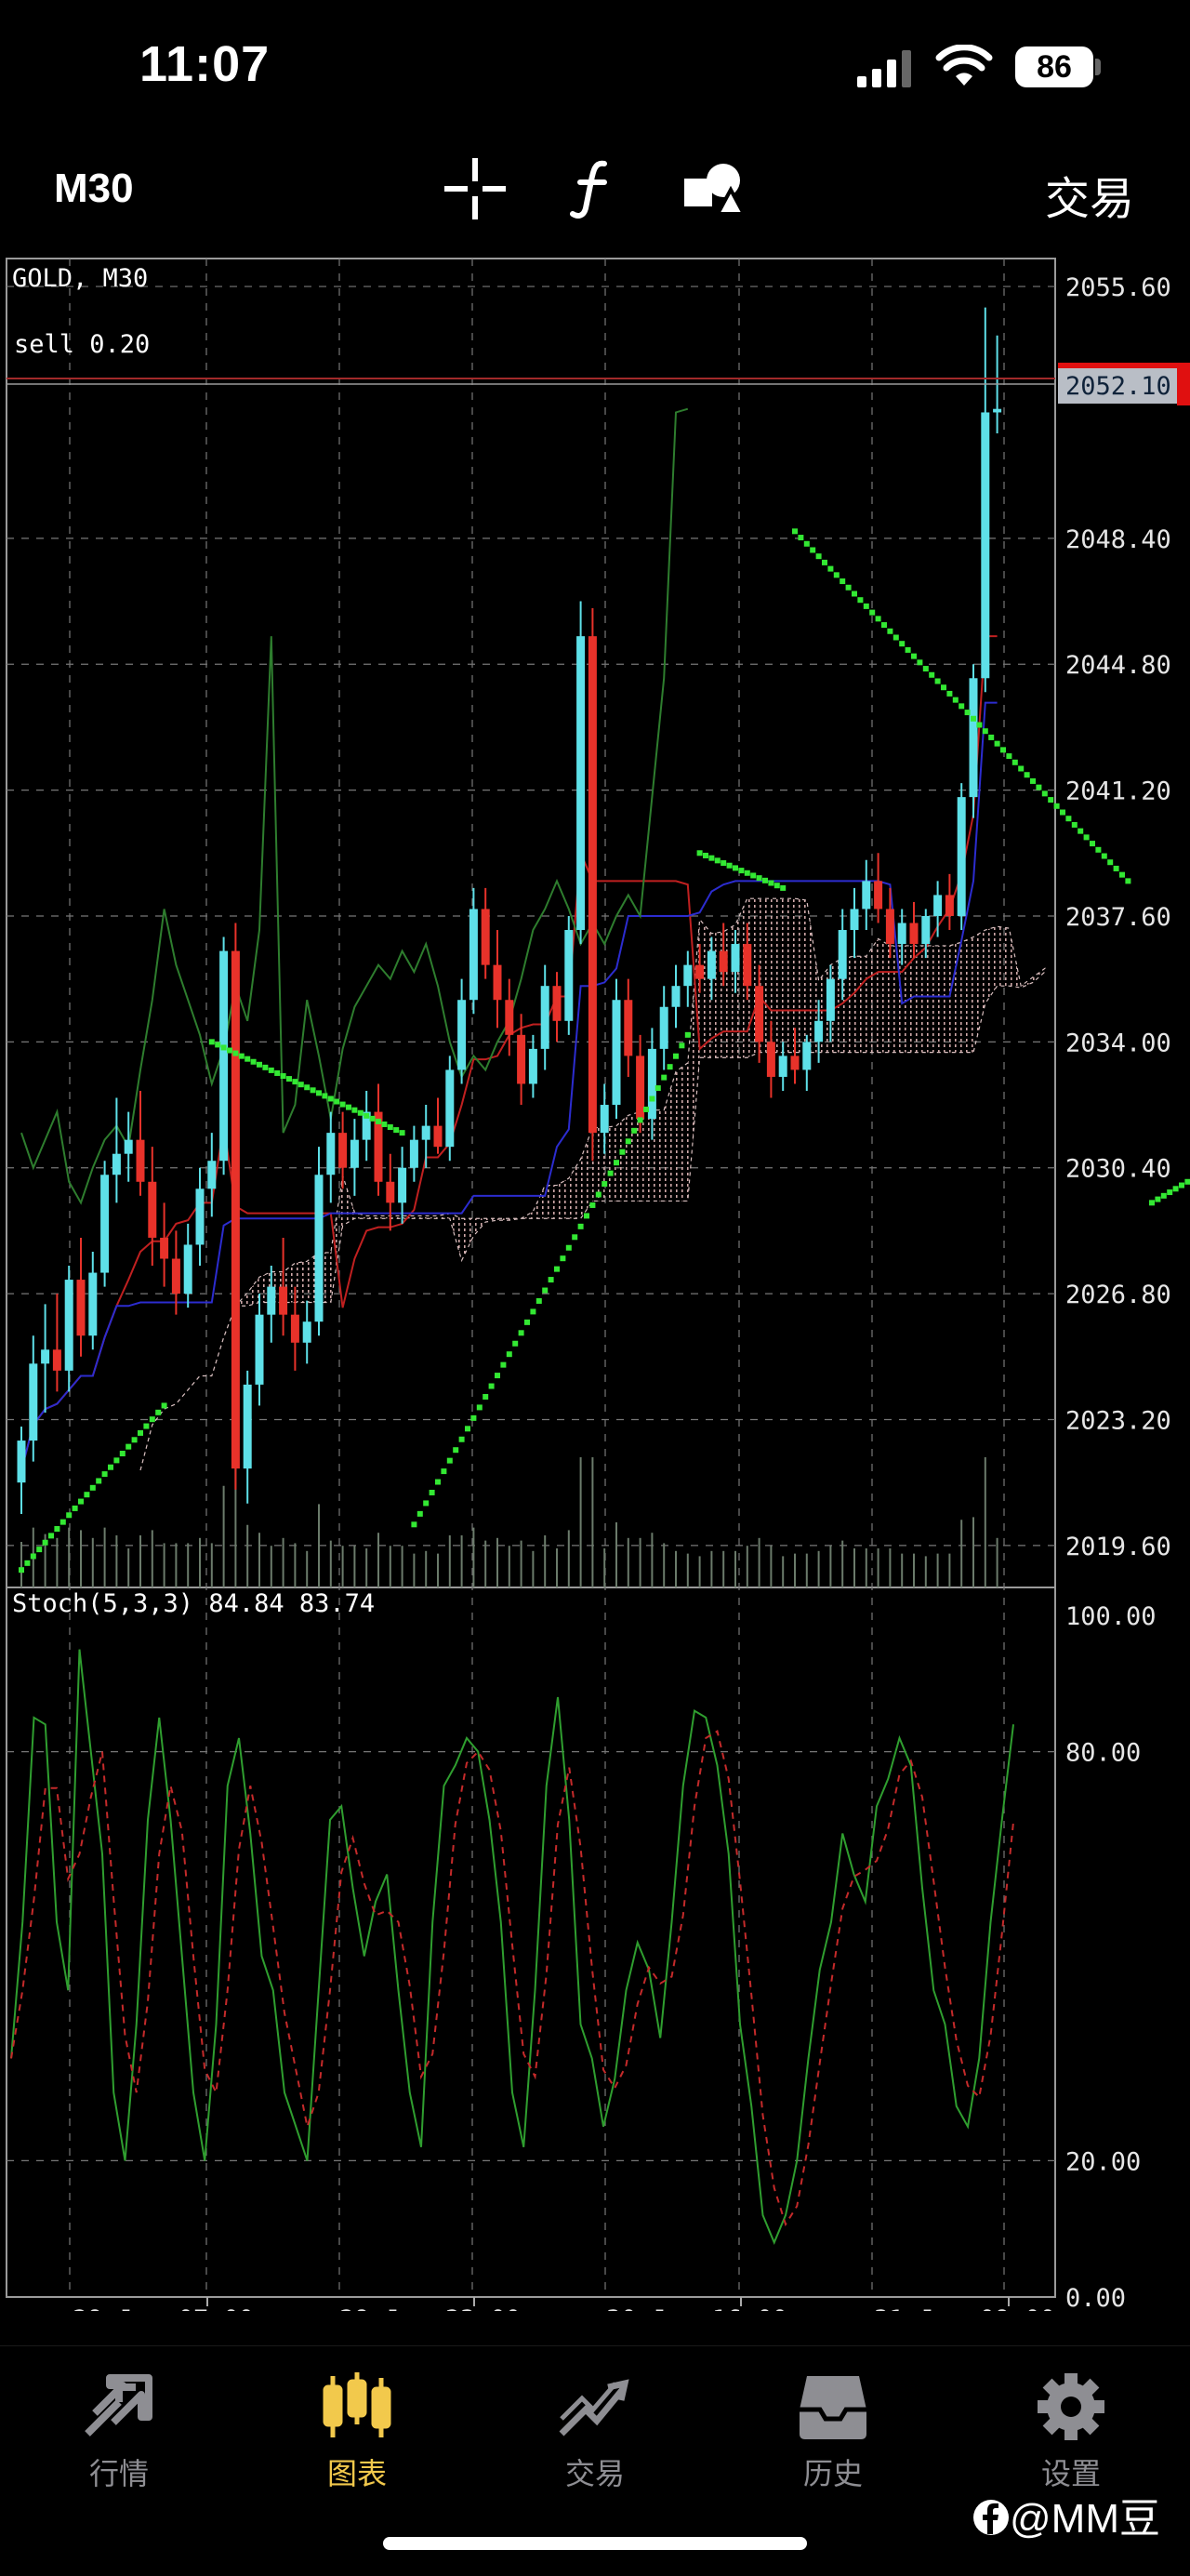 The height and width of the screenshot is (2576, 1190). Describe the element at coordinates (475, 188) in the screenshot. I see `crosshair-icon` at that location.